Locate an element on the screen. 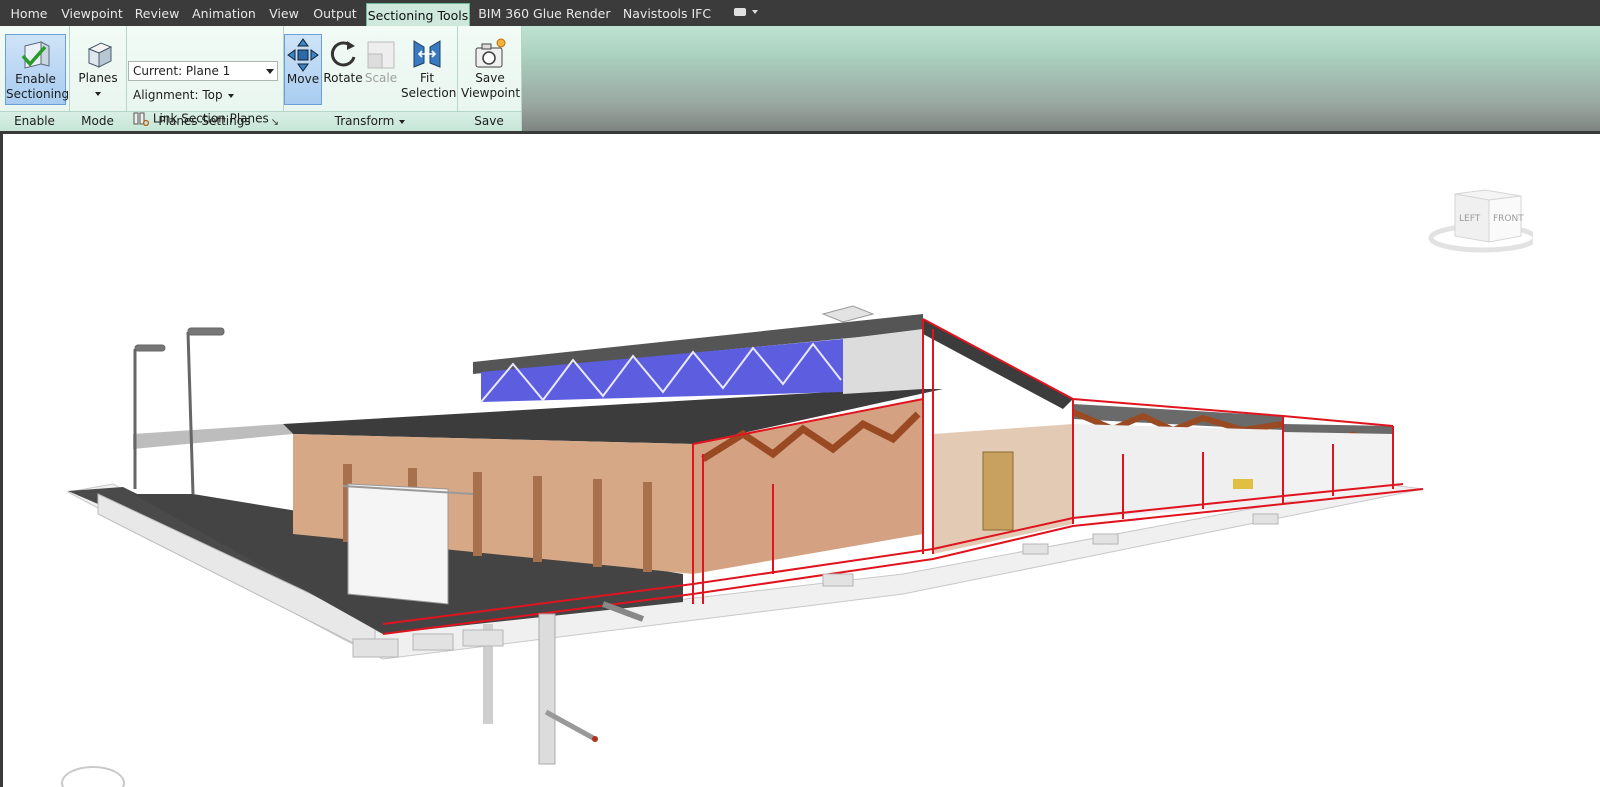  link-planes-icon is located at coordinates (141, 119).